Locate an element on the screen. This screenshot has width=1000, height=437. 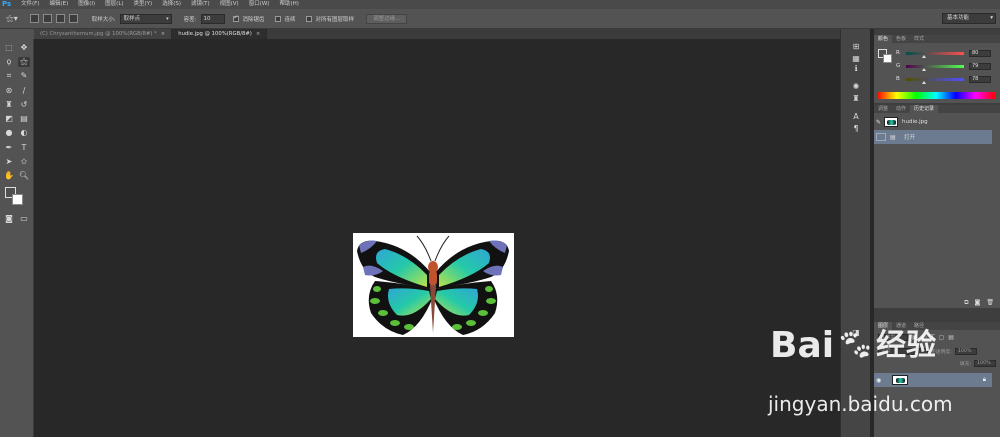
tab-styles: 样式 is located at coordinates (919, 39).